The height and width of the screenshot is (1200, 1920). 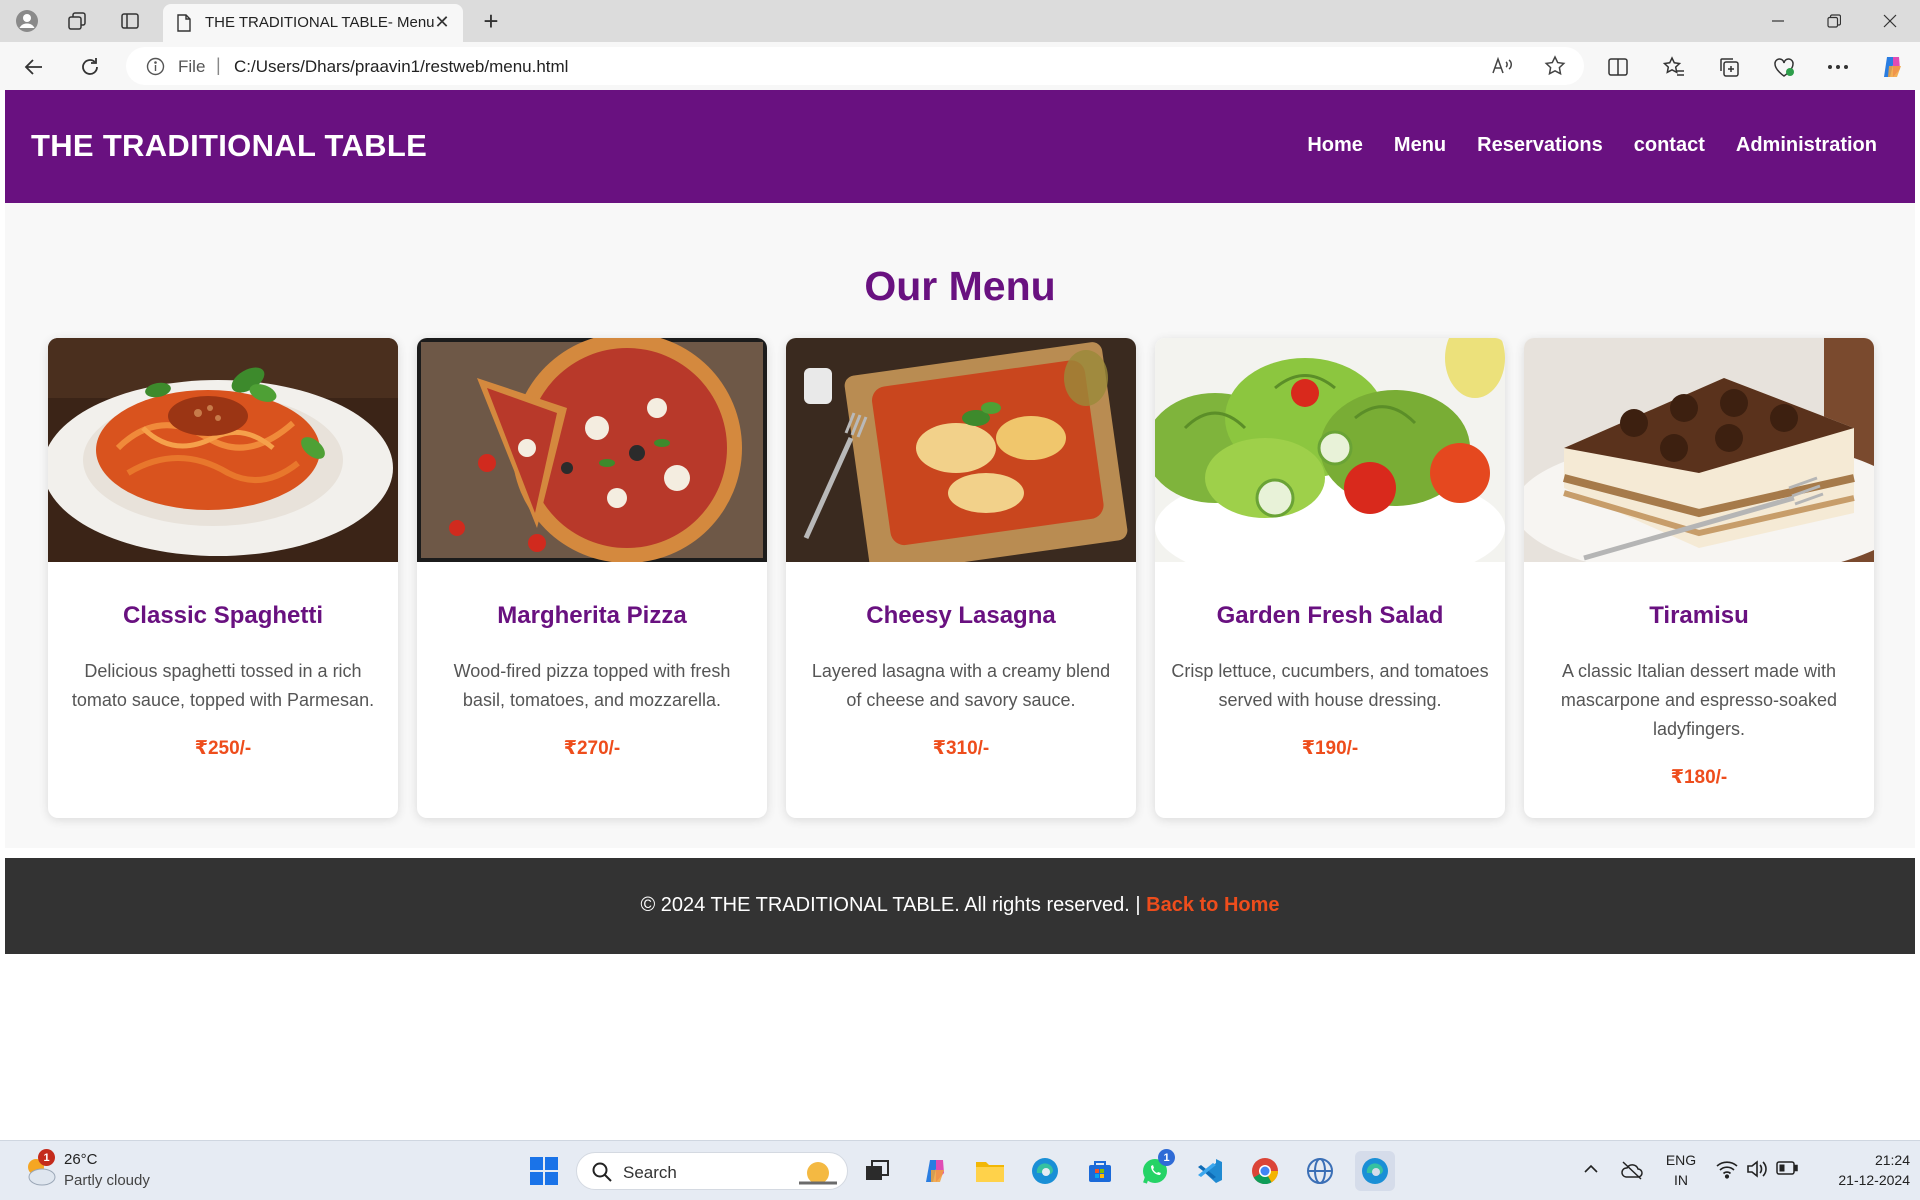 I want to click on edge-app-icon, so click(x=1045, y=1171).